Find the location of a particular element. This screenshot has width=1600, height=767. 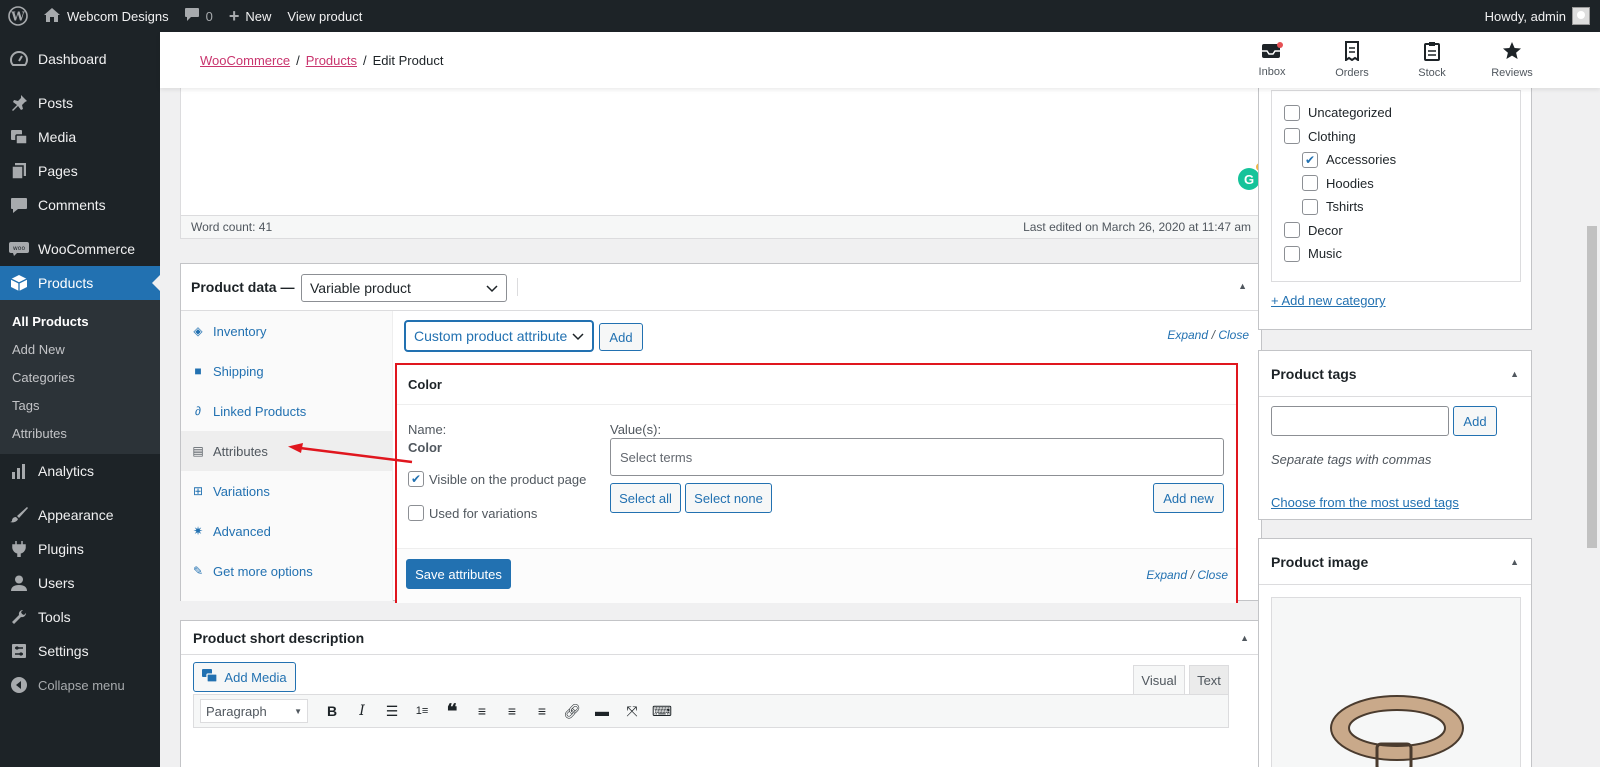

attribute-name-heading: Color is located at coordinates (816, 385).